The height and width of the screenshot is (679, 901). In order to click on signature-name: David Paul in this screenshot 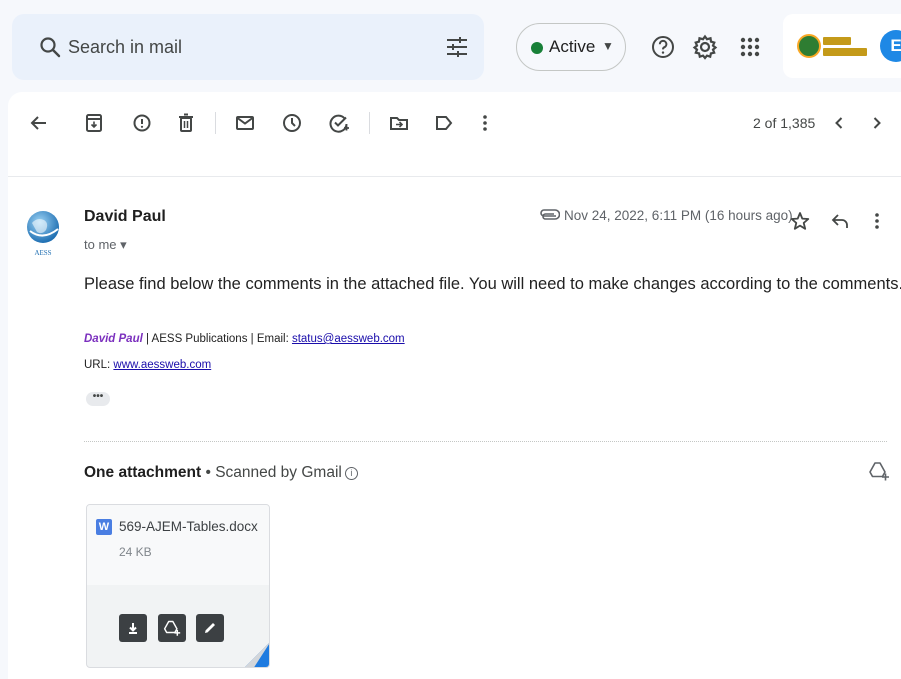, I will do `click(113, 339)`.